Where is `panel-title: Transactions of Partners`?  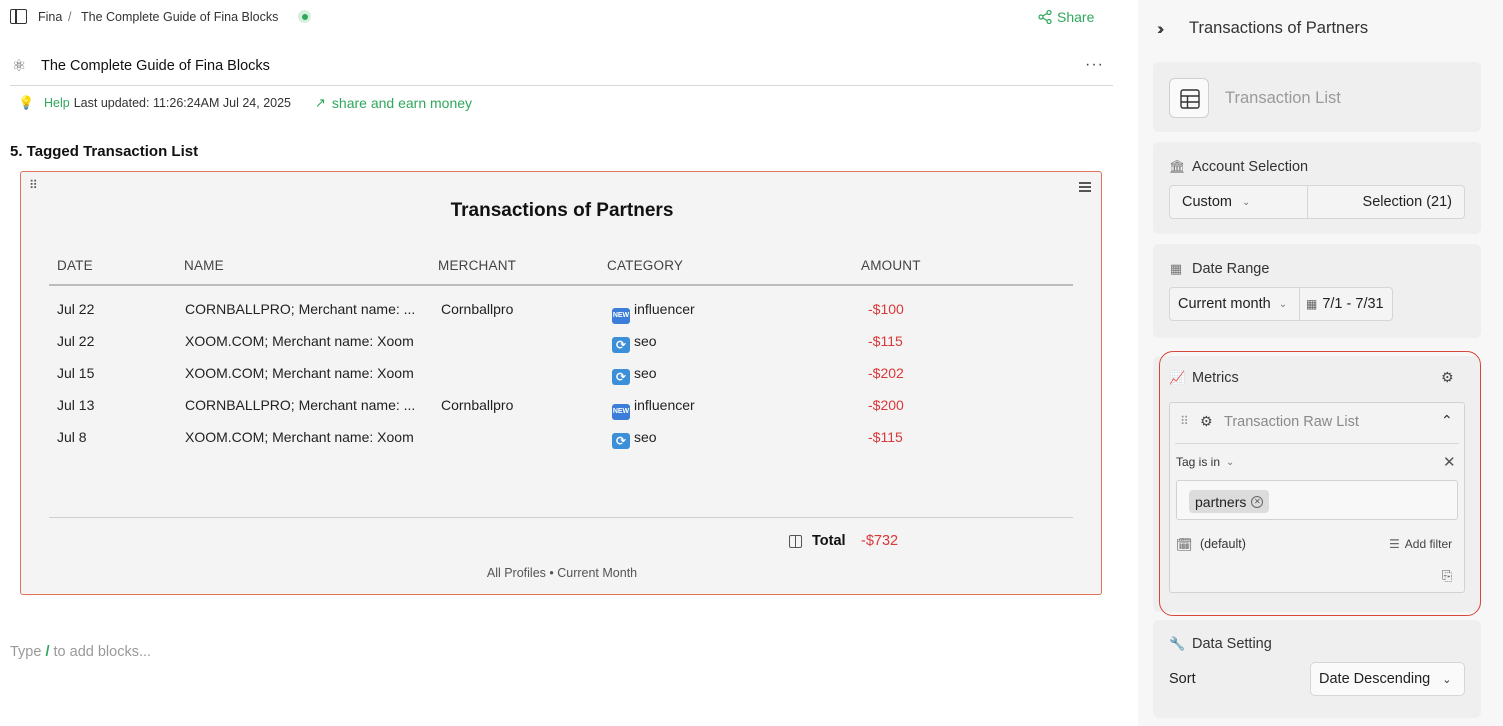 panel-title: Transactions of Partners is located at coordinates (1279, 28).